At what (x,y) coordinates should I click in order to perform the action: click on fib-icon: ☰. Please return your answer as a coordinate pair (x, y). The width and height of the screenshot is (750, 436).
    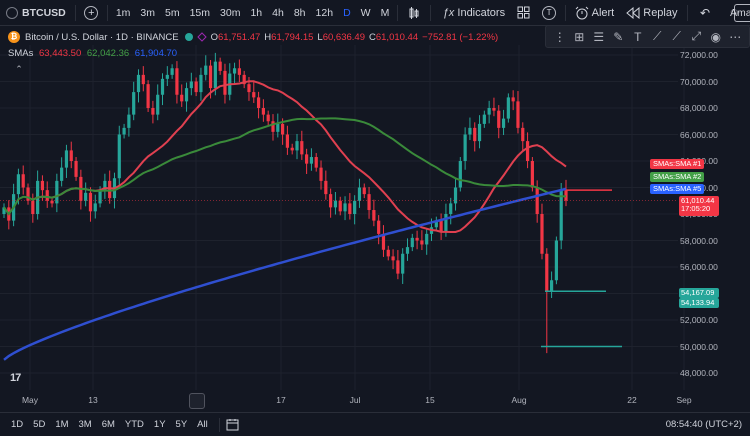
    Looking at the image, I should click on (599, 37).